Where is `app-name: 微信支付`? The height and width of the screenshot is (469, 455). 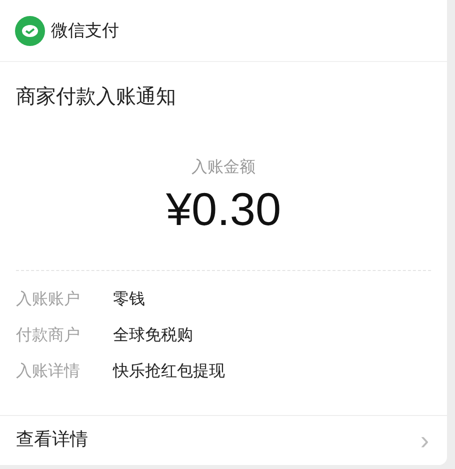 app-name: 微信支付 is located at coordinates (85, 31).